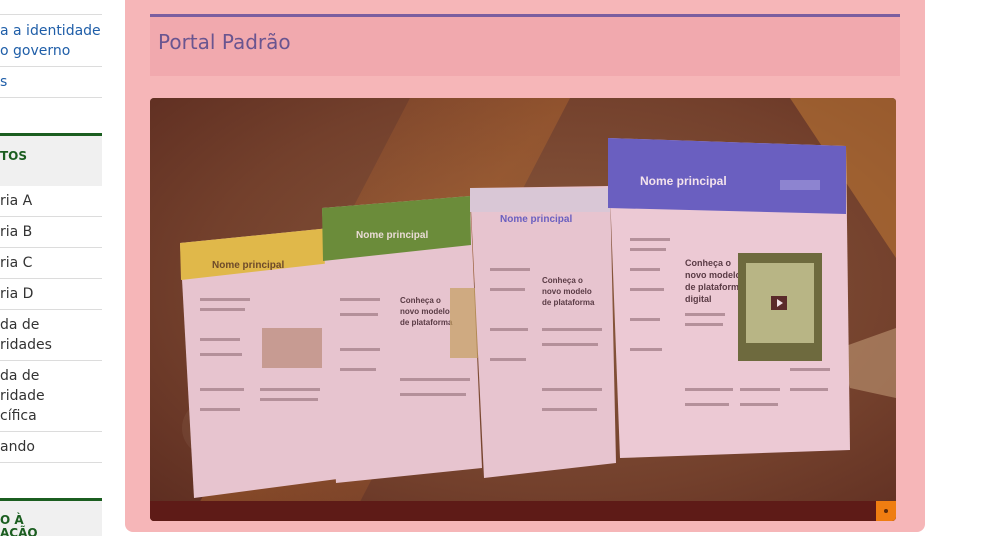  I want to click on sidebar-item-label: cífica, so click(18, 416).